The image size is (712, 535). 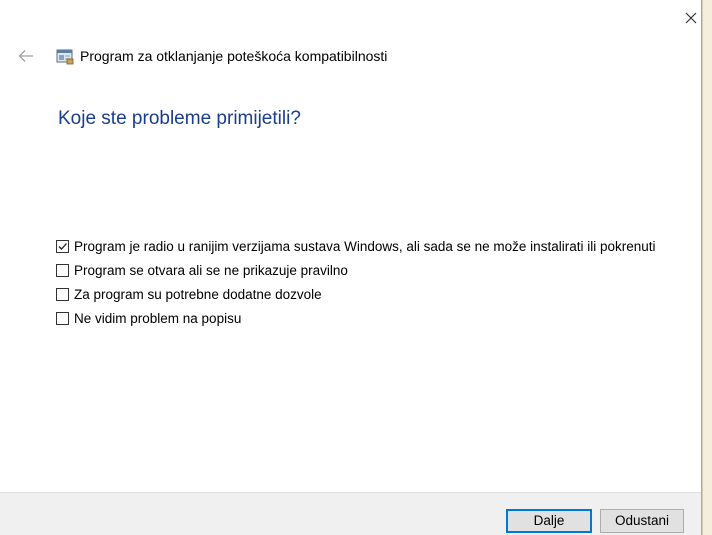 I want to click on button-bar: Dalje Odustani, so click(x=350, y=513).